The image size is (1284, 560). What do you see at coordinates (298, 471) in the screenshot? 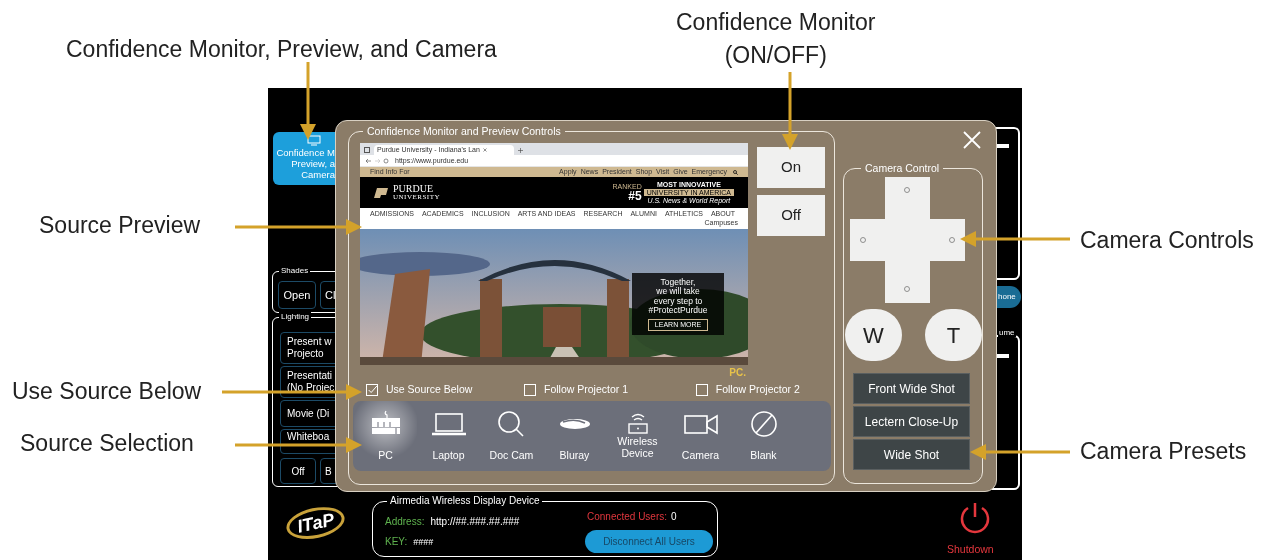
I see `lighting-button: Off` at bounding box center [298, 471].